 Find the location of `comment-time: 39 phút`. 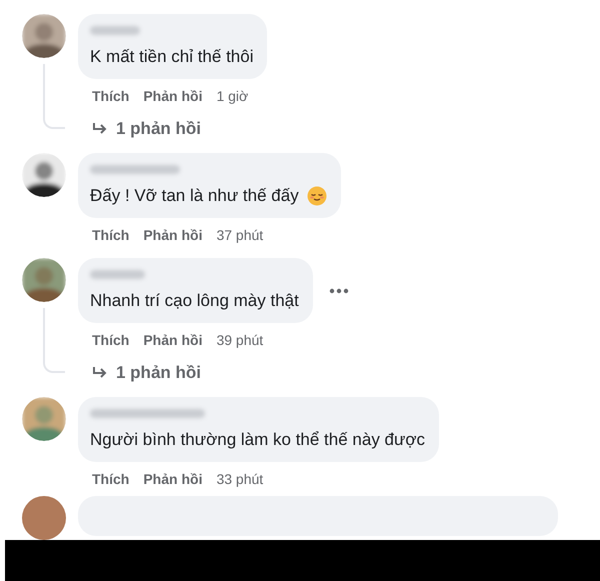

comment-time: 39 phút is located at coordinates (240, 340).